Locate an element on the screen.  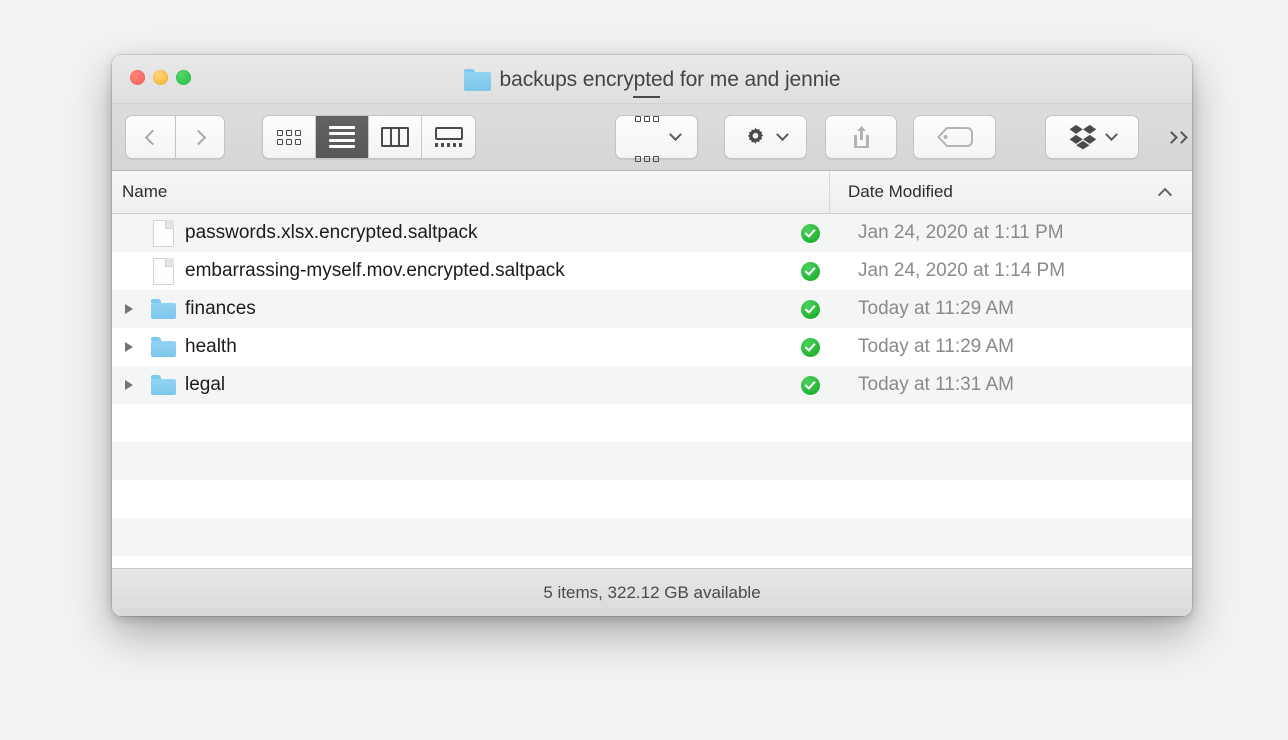
maximize-button is located at coordinates (183, 77).